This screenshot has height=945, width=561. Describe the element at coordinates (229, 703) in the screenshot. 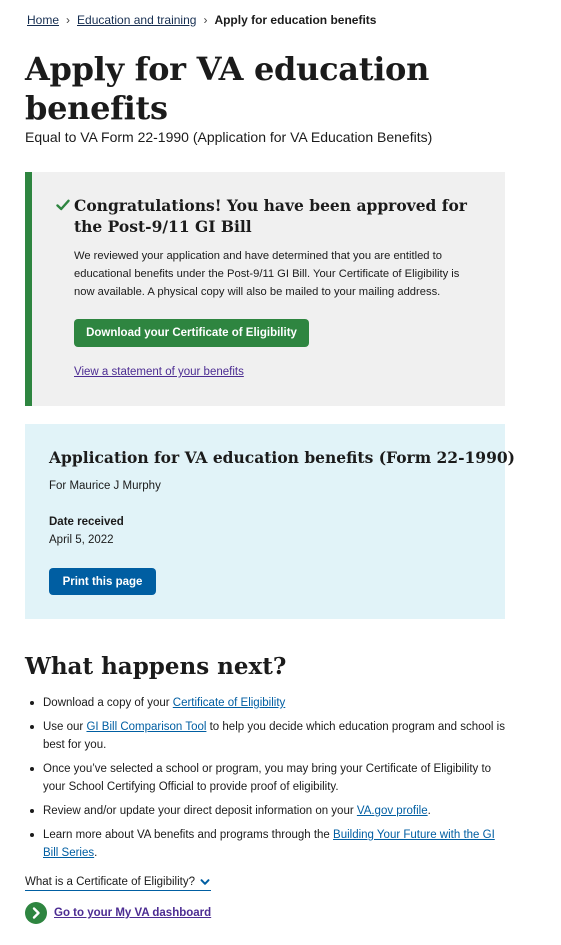

I see `certificate-link: Certificate of Eligibility` at that location.